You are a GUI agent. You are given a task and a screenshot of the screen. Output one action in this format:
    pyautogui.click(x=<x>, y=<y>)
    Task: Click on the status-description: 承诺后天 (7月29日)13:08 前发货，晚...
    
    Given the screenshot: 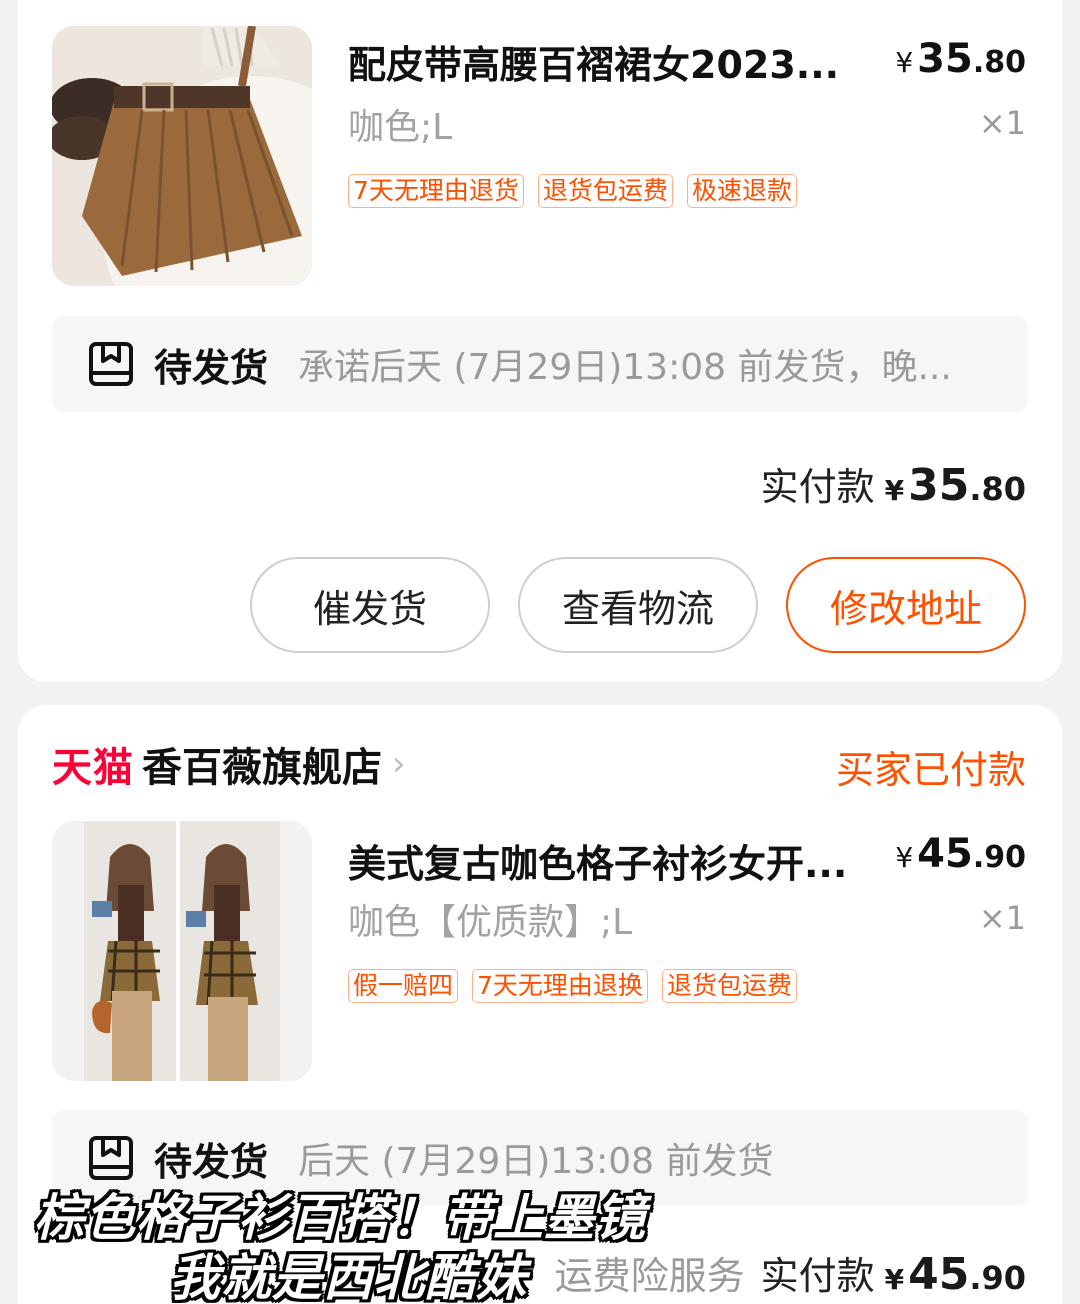 What is the action you would take?
    pyautogui.click(x=625, y=367)
    